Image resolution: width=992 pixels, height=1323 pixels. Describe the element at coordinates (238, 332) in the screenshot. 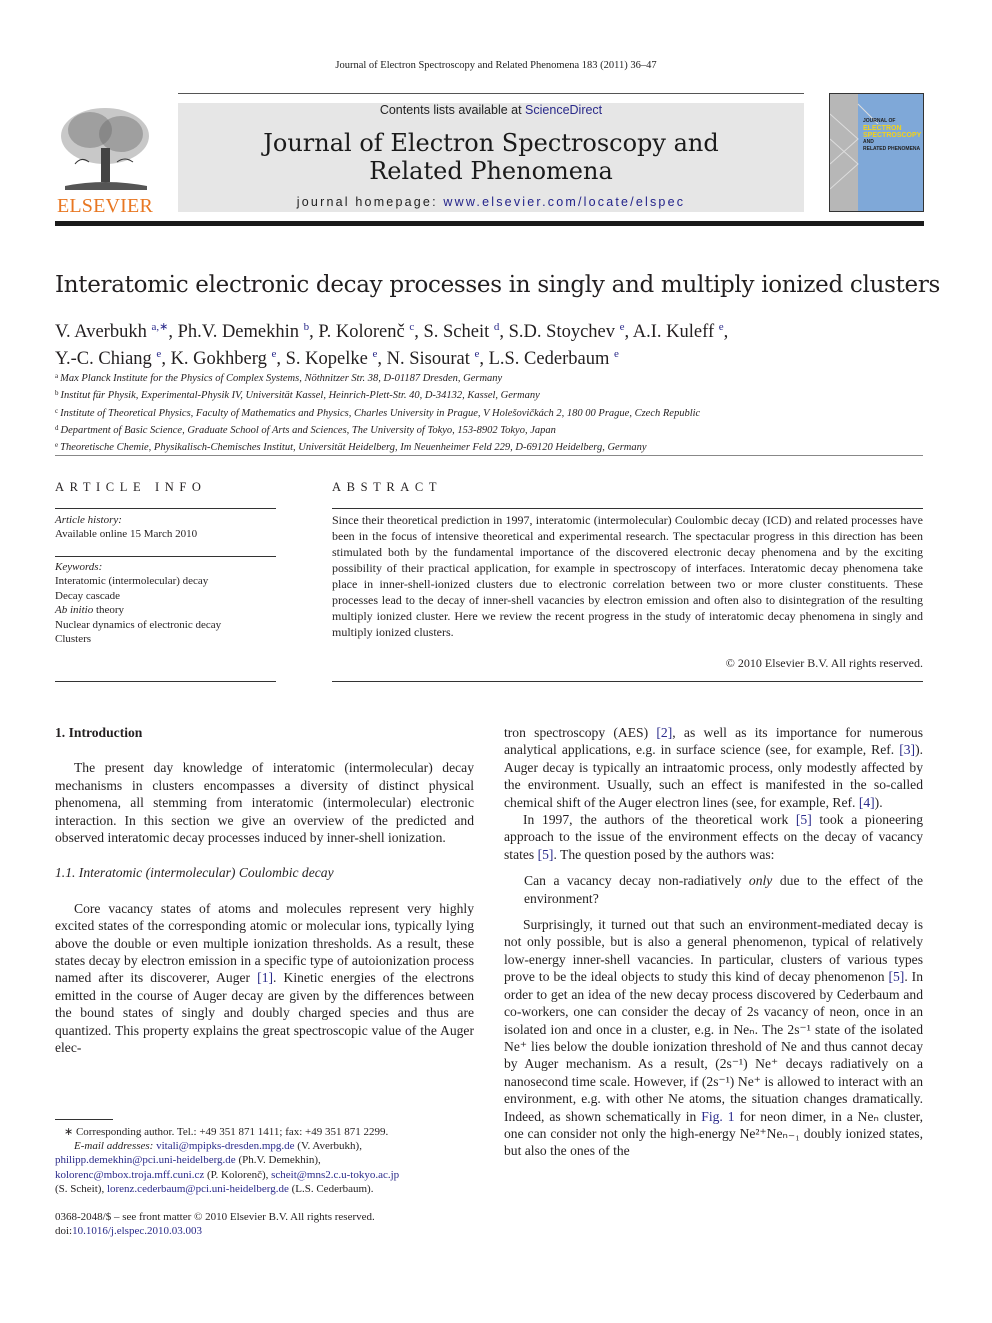

I see `author: Ph.V. Demekhin` at that location.